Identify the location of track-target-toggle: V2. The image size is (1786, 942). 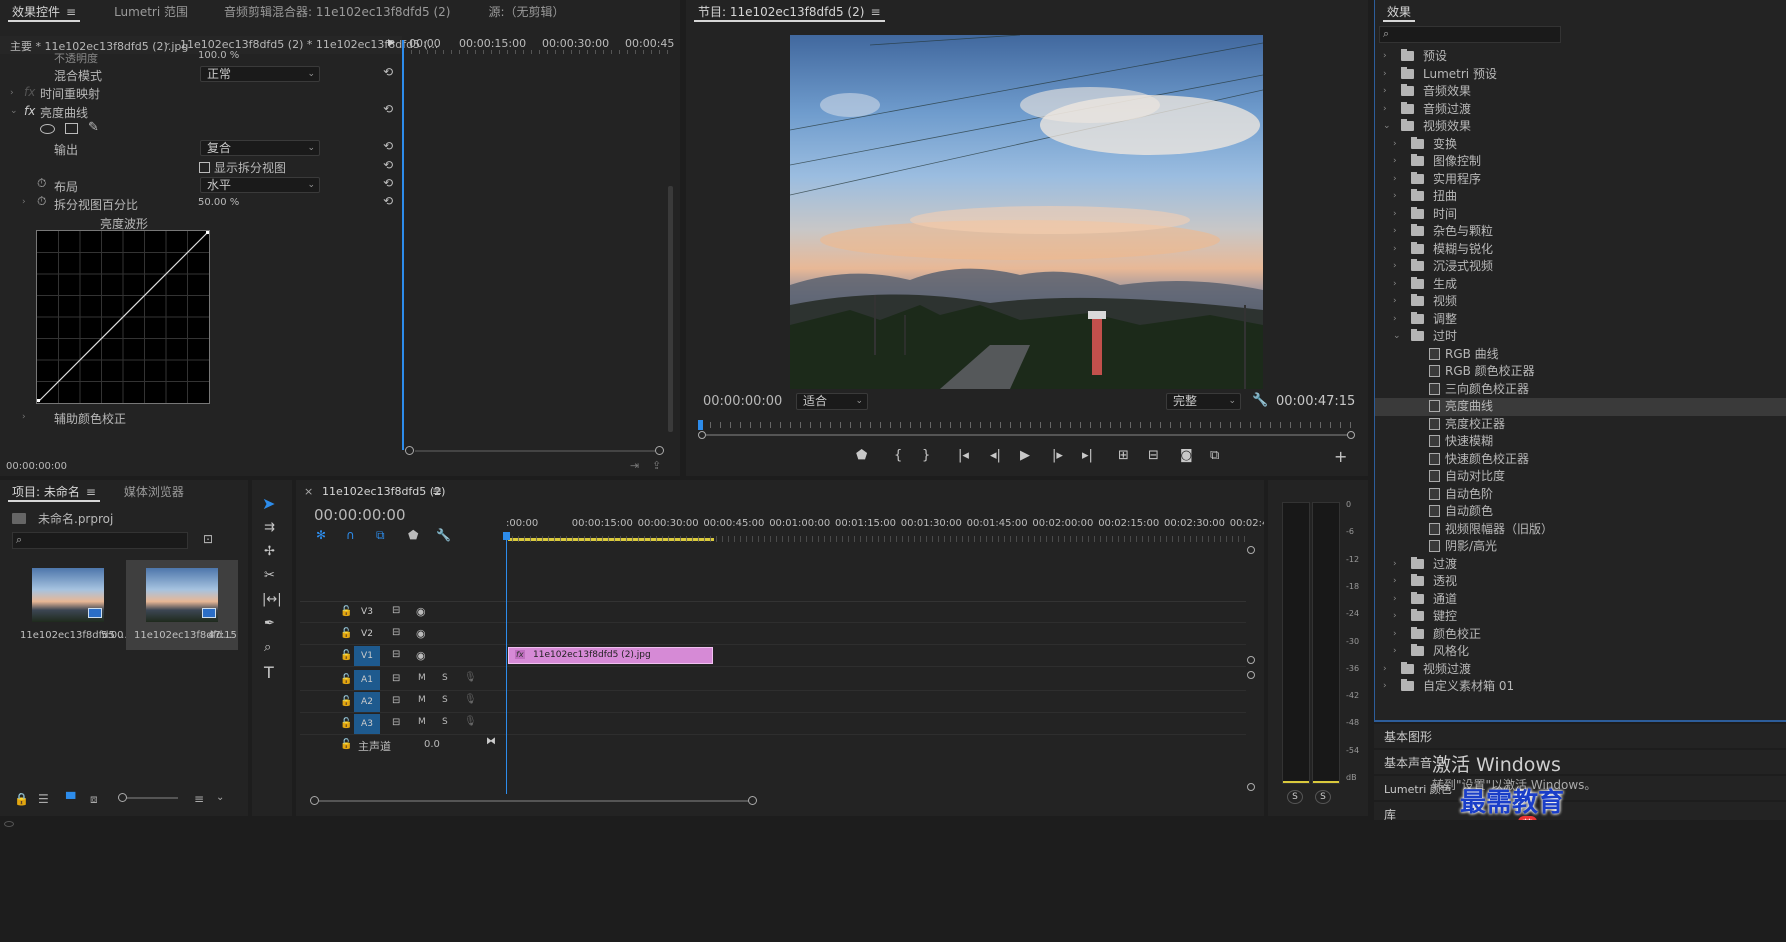
(367, 634).